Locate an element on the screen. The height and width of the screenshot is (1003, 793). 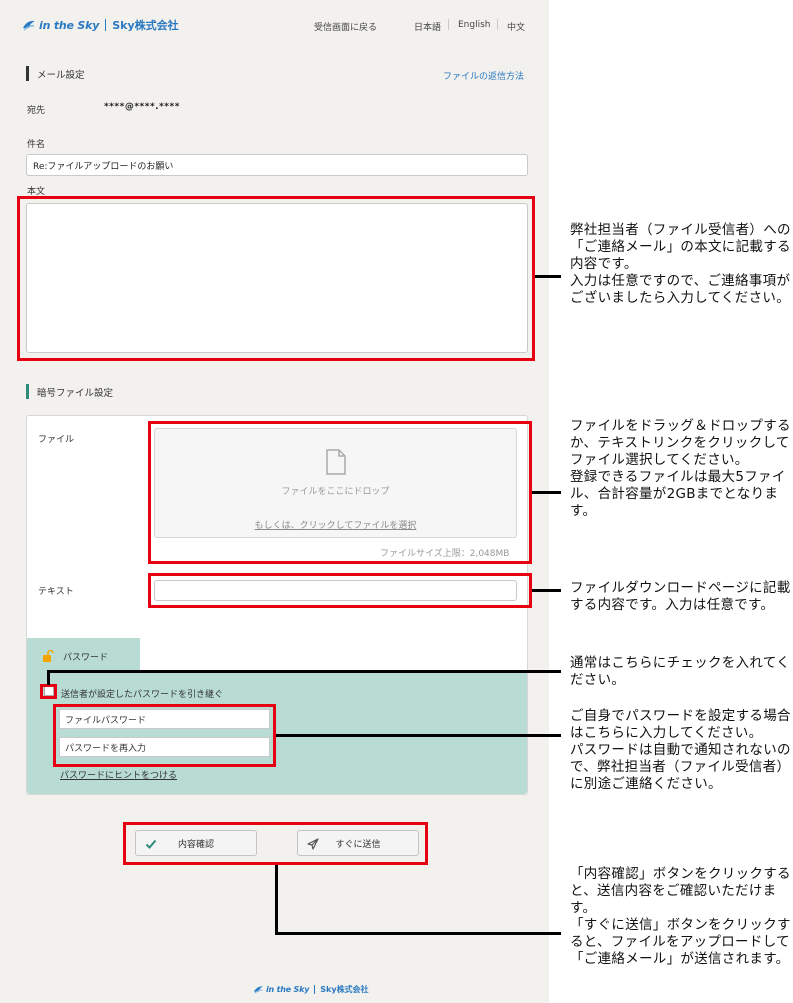
lang-chinese: 中文 is located at coordinates (516, 26).